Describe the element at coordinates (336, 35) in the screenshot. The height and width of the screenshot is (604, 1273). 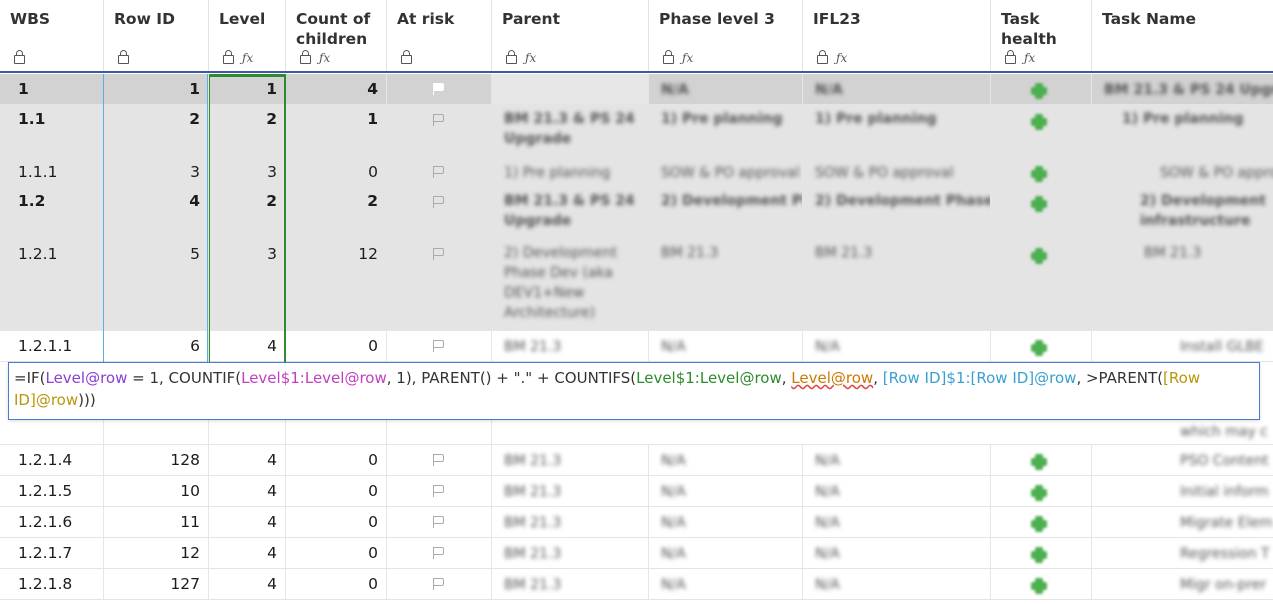
I see `col-header-count-of-children: Count of children ƒx` at that location.